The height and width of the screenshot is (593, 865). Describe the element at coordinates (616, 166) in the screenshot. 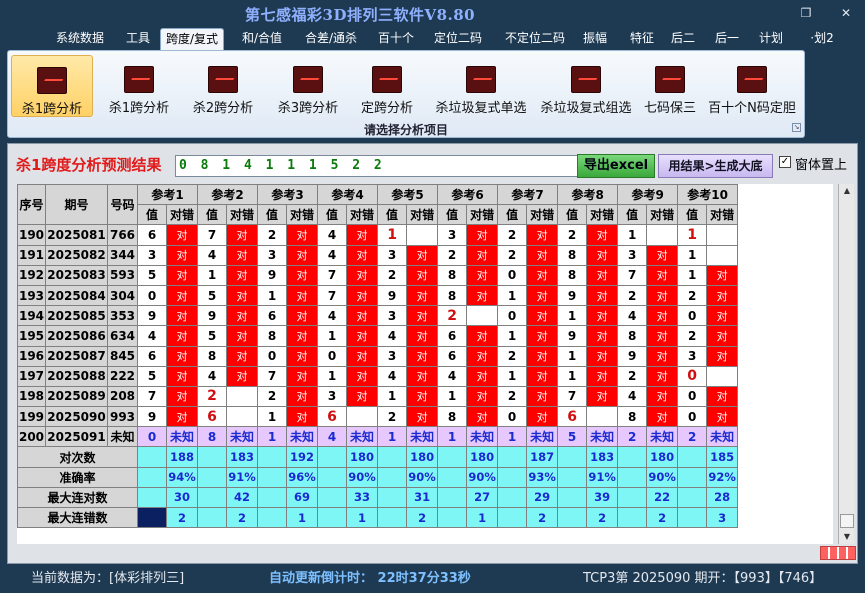

I see `export-excel-button: 导出excel` at that location.